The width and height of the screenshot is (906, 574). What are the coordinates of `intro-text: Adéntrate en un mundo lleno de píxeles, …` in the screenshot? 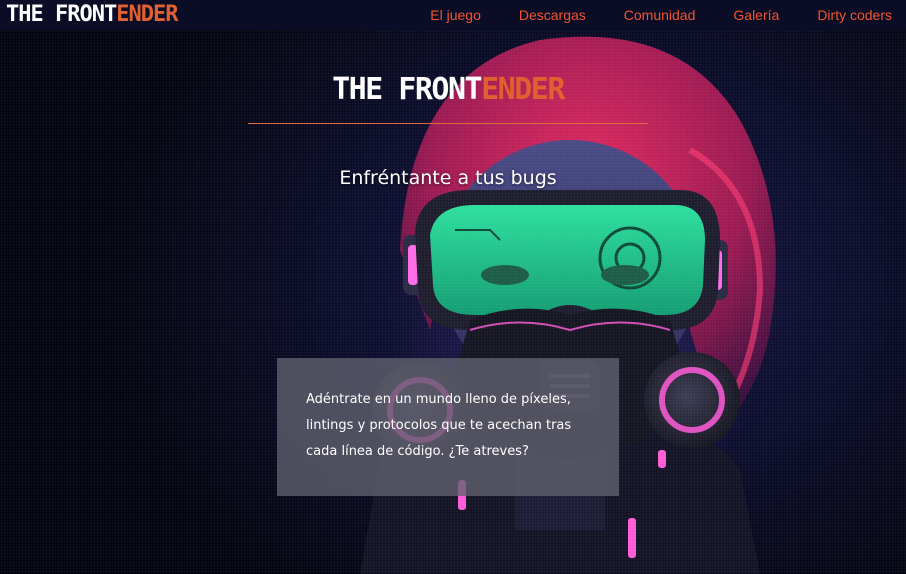 It's located at (439, 425).